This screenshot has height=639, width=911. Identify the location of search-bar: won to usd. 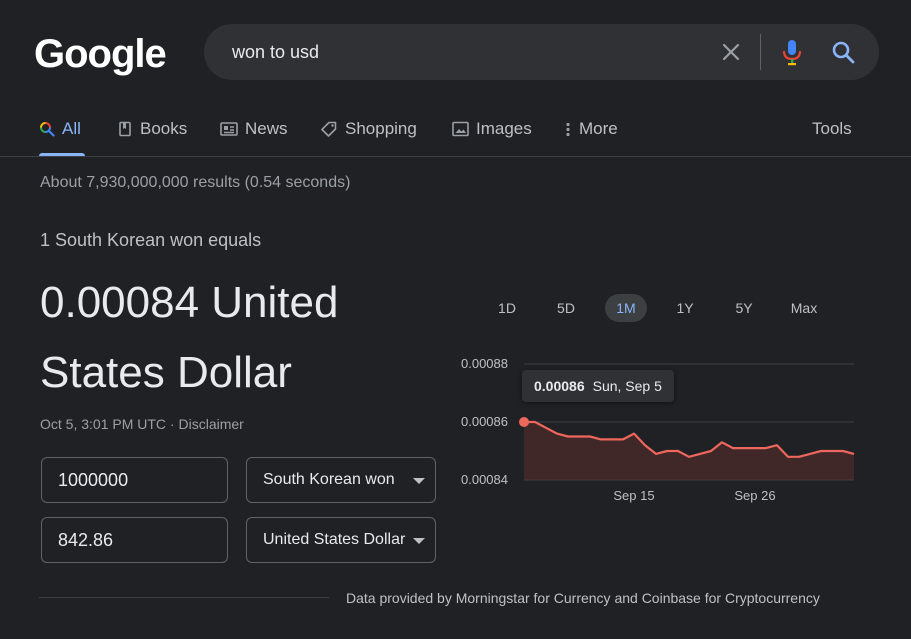
(541, 52).